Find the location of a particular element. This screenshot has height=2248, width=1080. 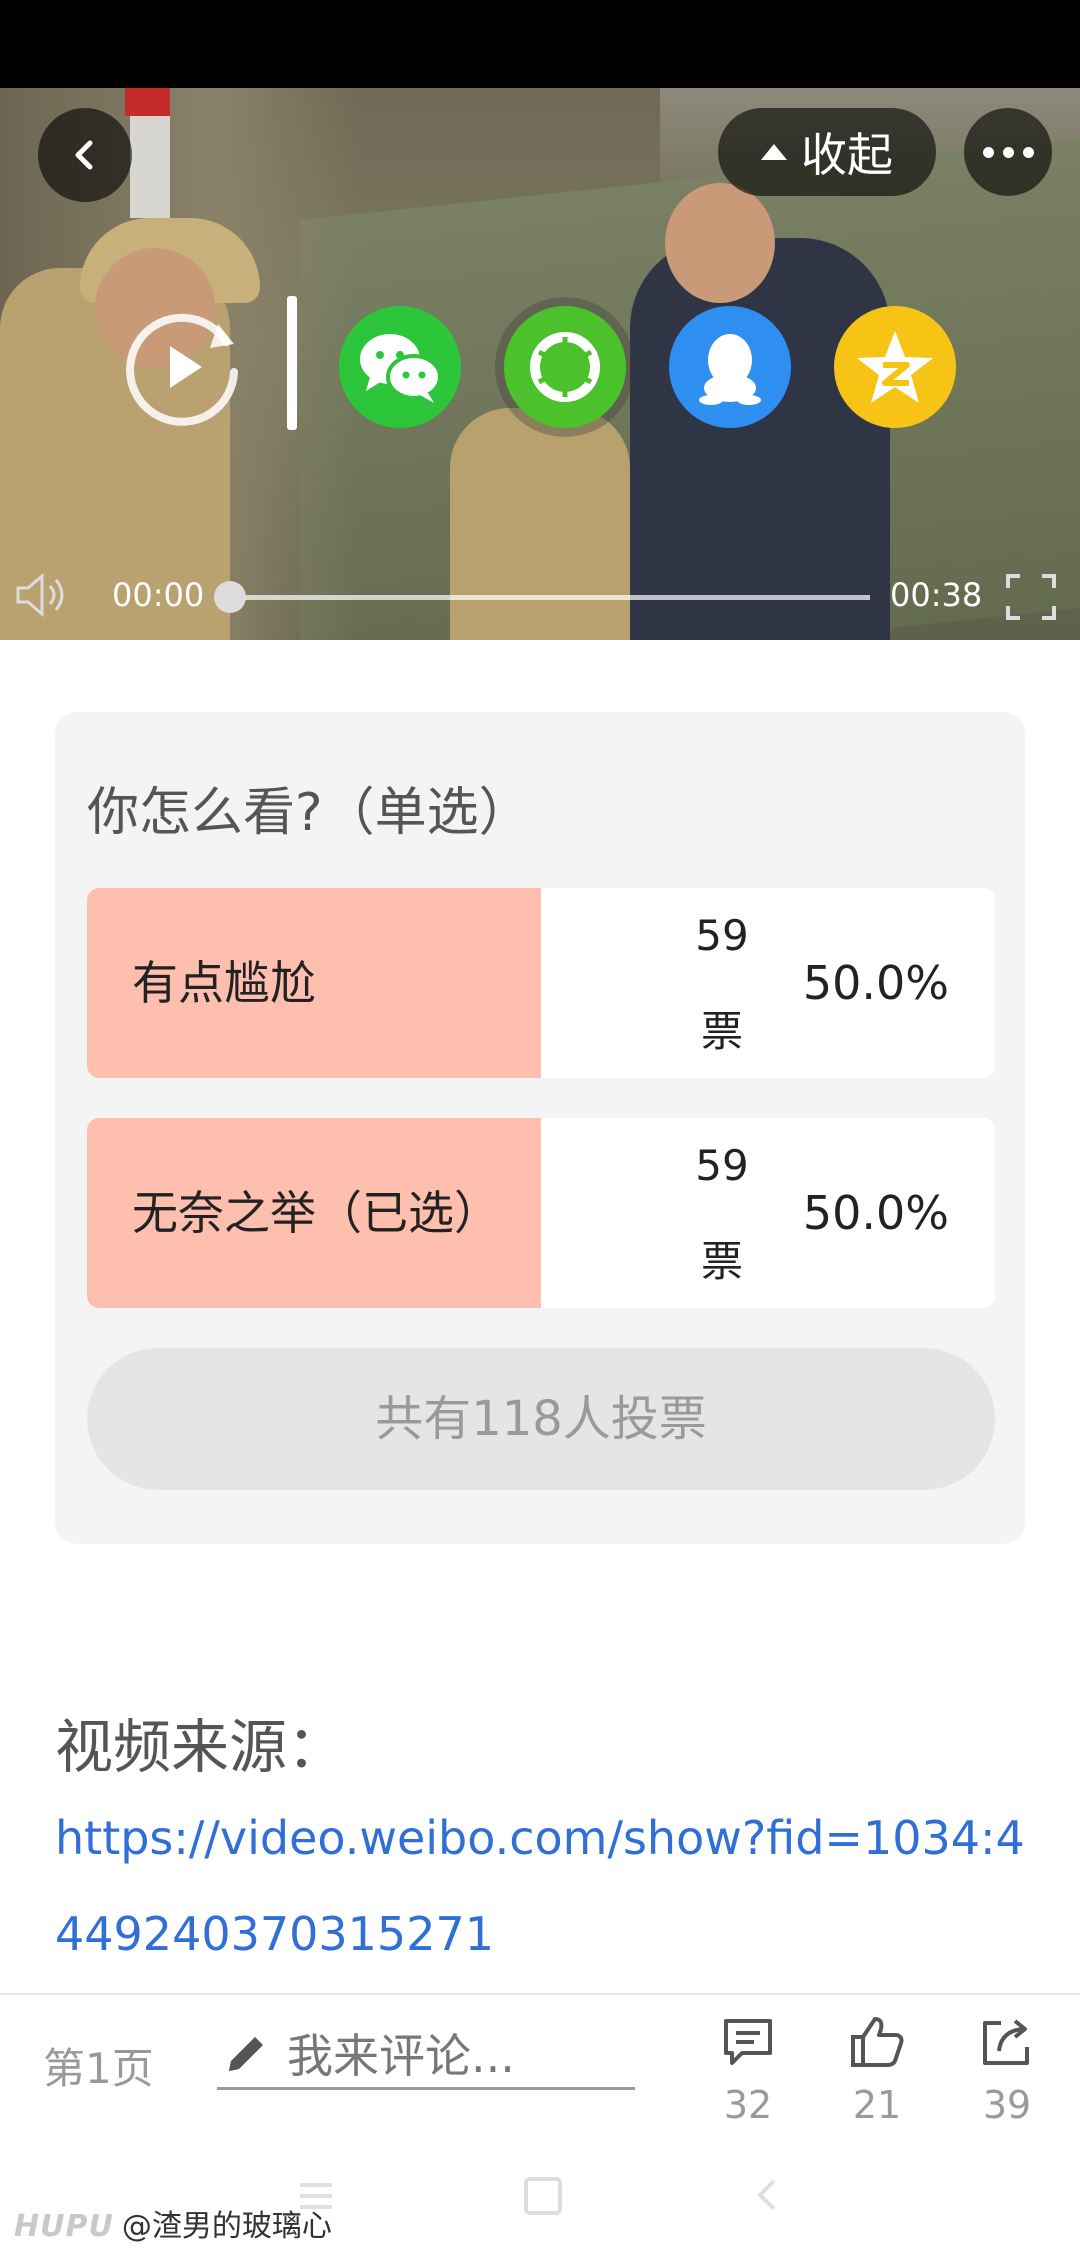

more-icon is located at coordinates (1008, 152).